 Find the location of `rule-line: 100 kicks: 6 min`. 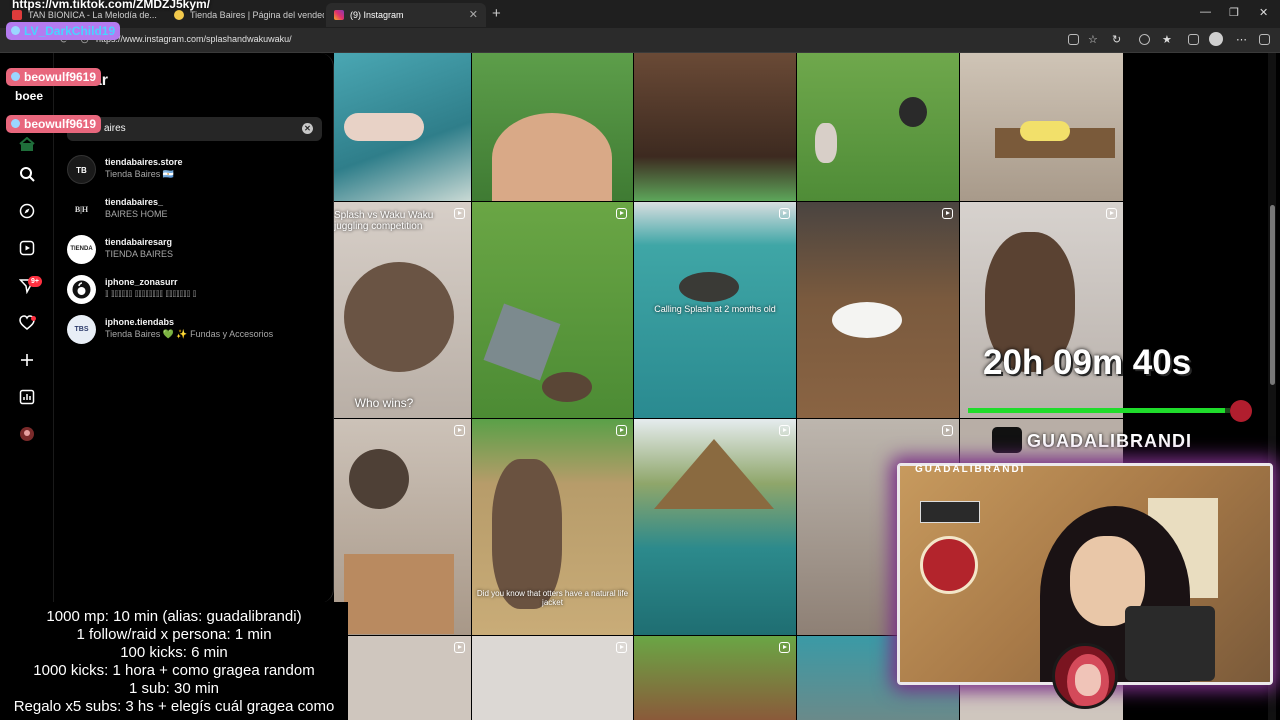

rule-line: 100 kicks: 6 min is located at coordinates (174, 652).